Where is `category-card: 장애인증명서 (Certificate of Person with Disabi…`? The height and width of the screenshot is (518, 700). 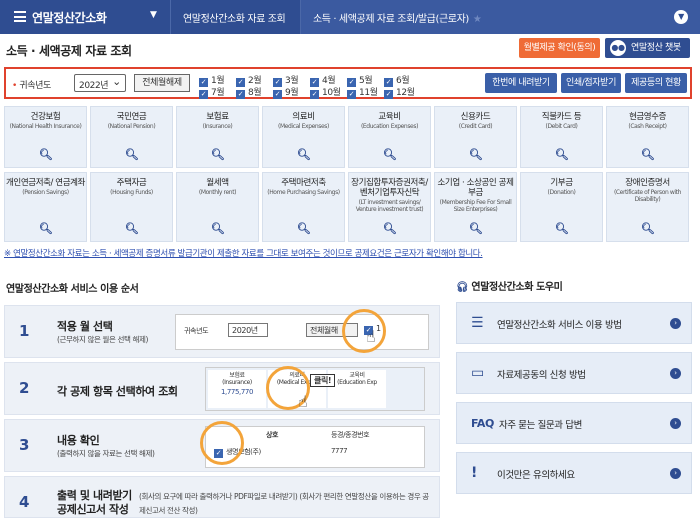 category-card: 장애인증명서 (Certificate of Person with Disabi… is located at coordinates (647, 207).